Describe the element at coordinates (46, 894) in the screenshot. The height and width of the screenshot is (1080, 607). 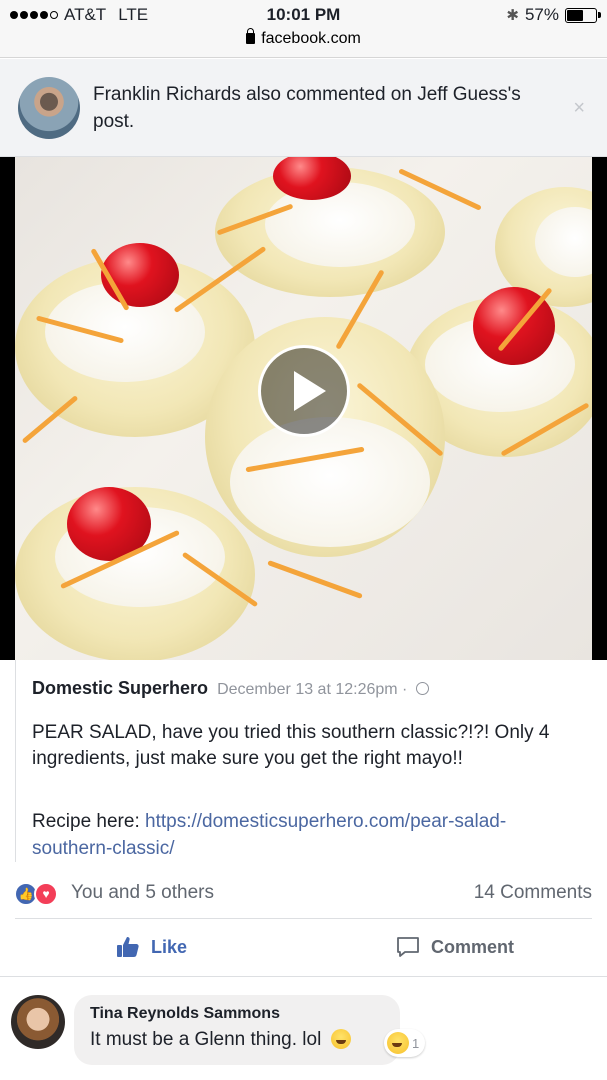
I see `love-reaction-icon: ♥` at that location.